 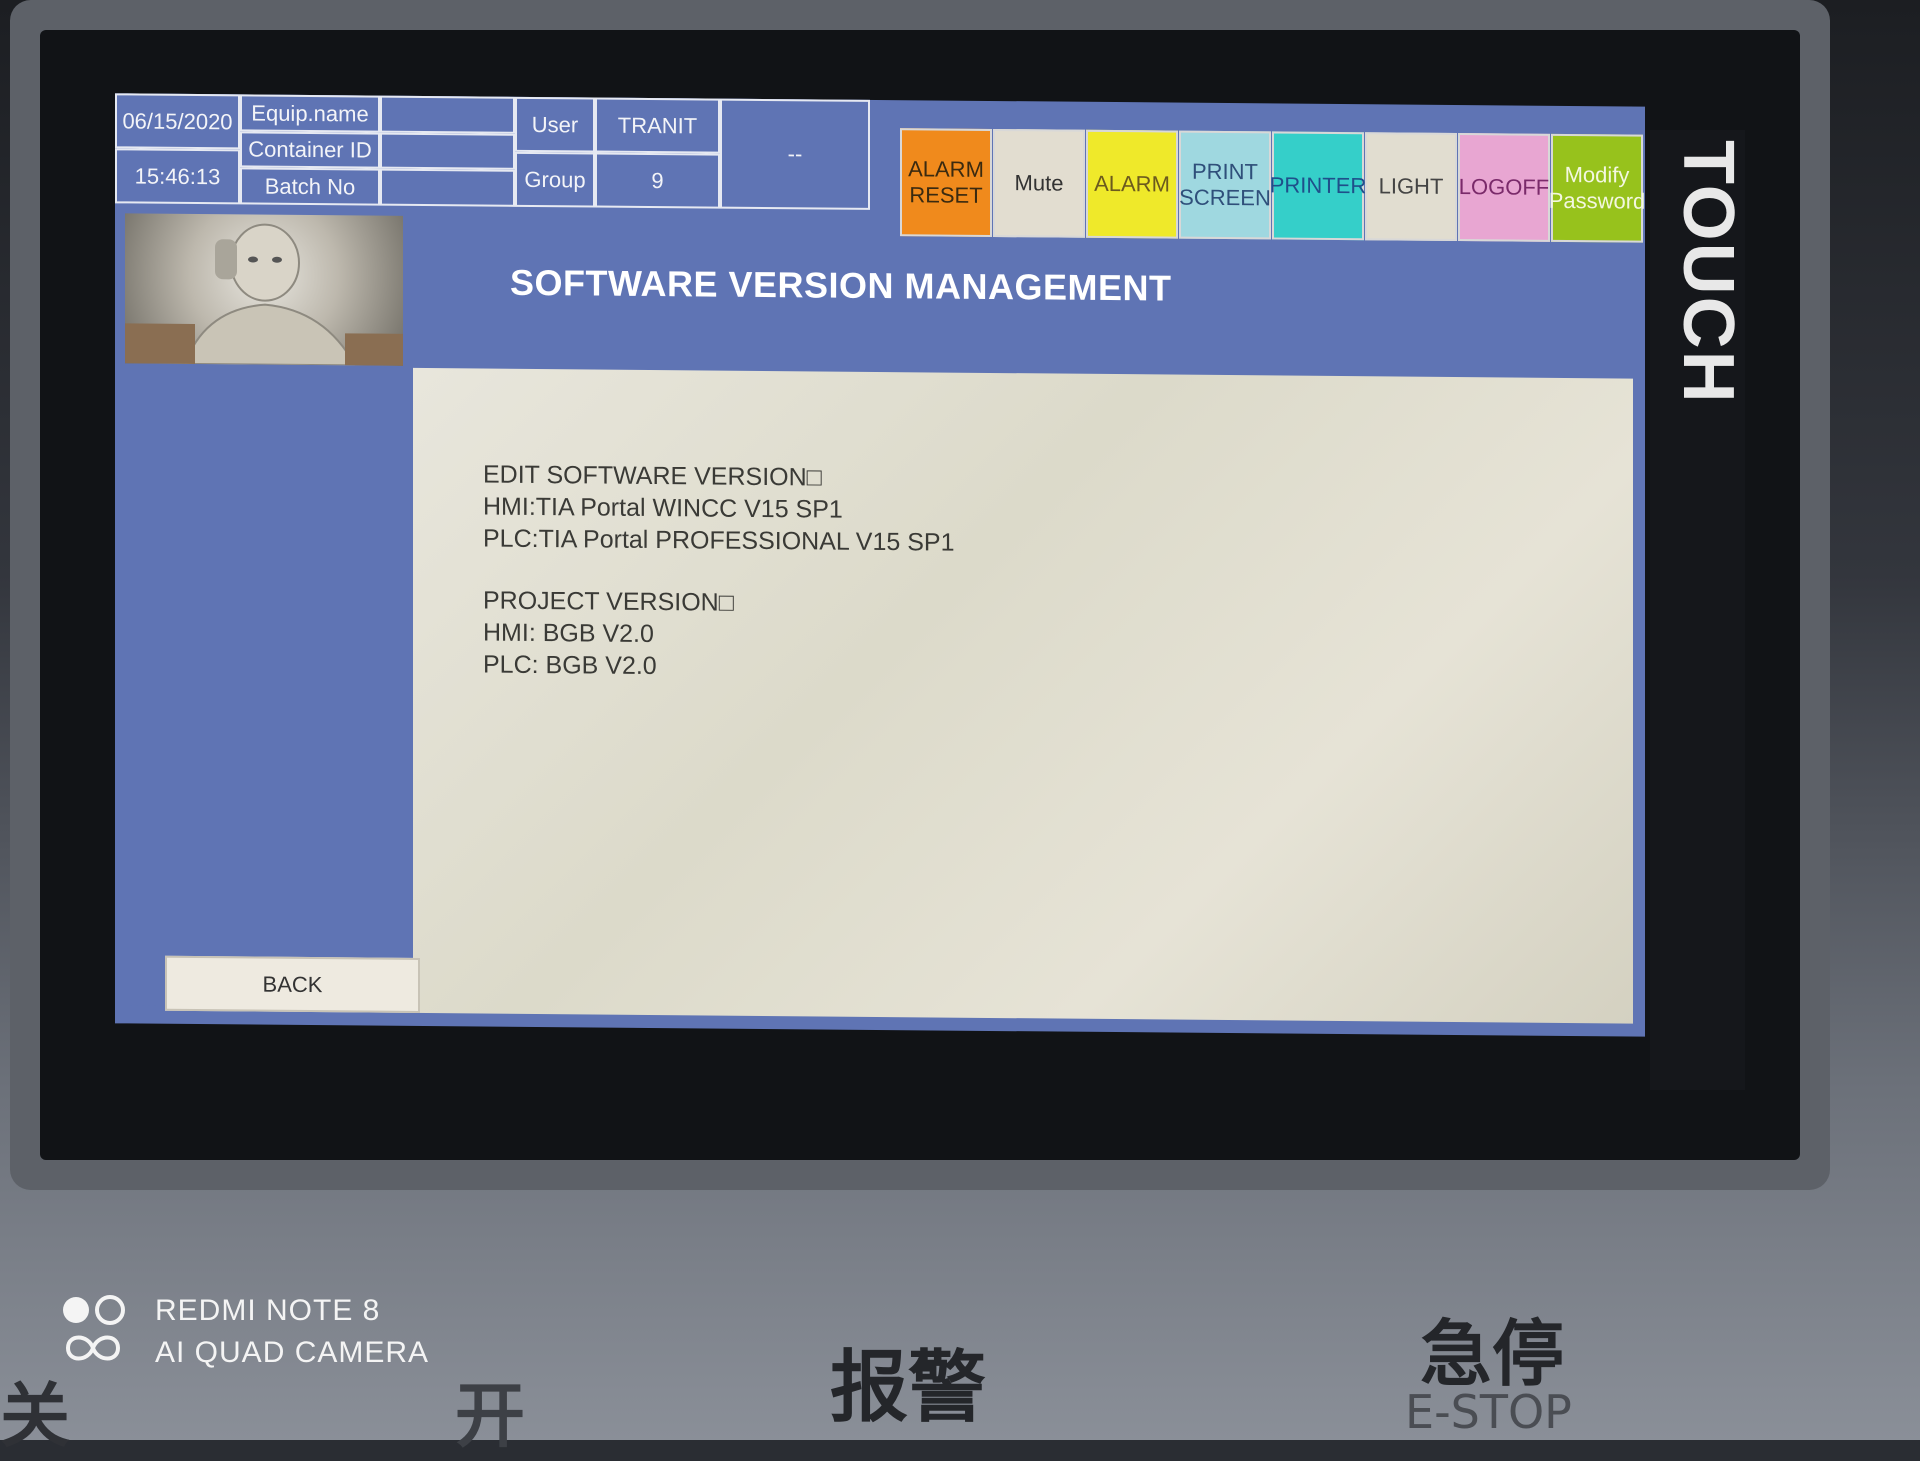 I want to click on equip-name-value, so click(x=447, y=114).